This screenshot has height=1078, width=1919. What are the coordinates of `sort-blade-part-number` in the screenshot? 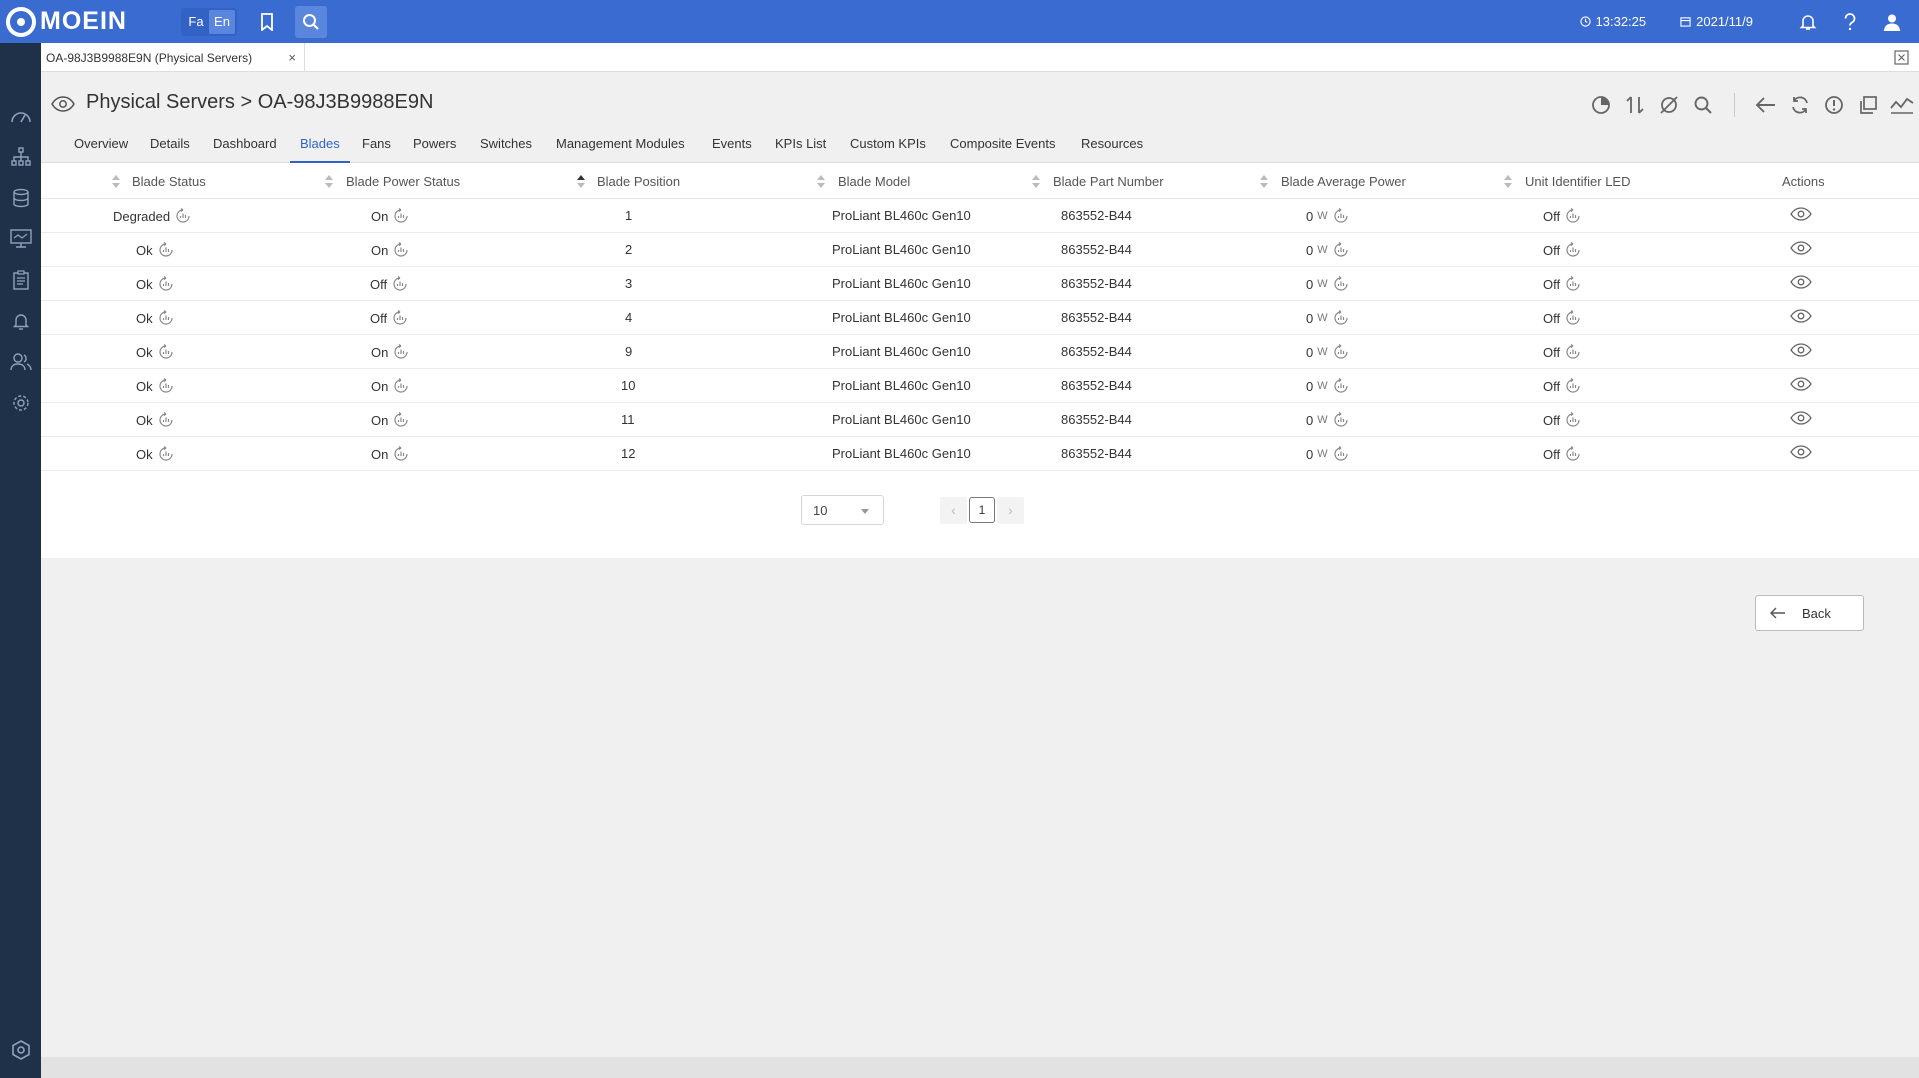 It's located at (1036, 182).